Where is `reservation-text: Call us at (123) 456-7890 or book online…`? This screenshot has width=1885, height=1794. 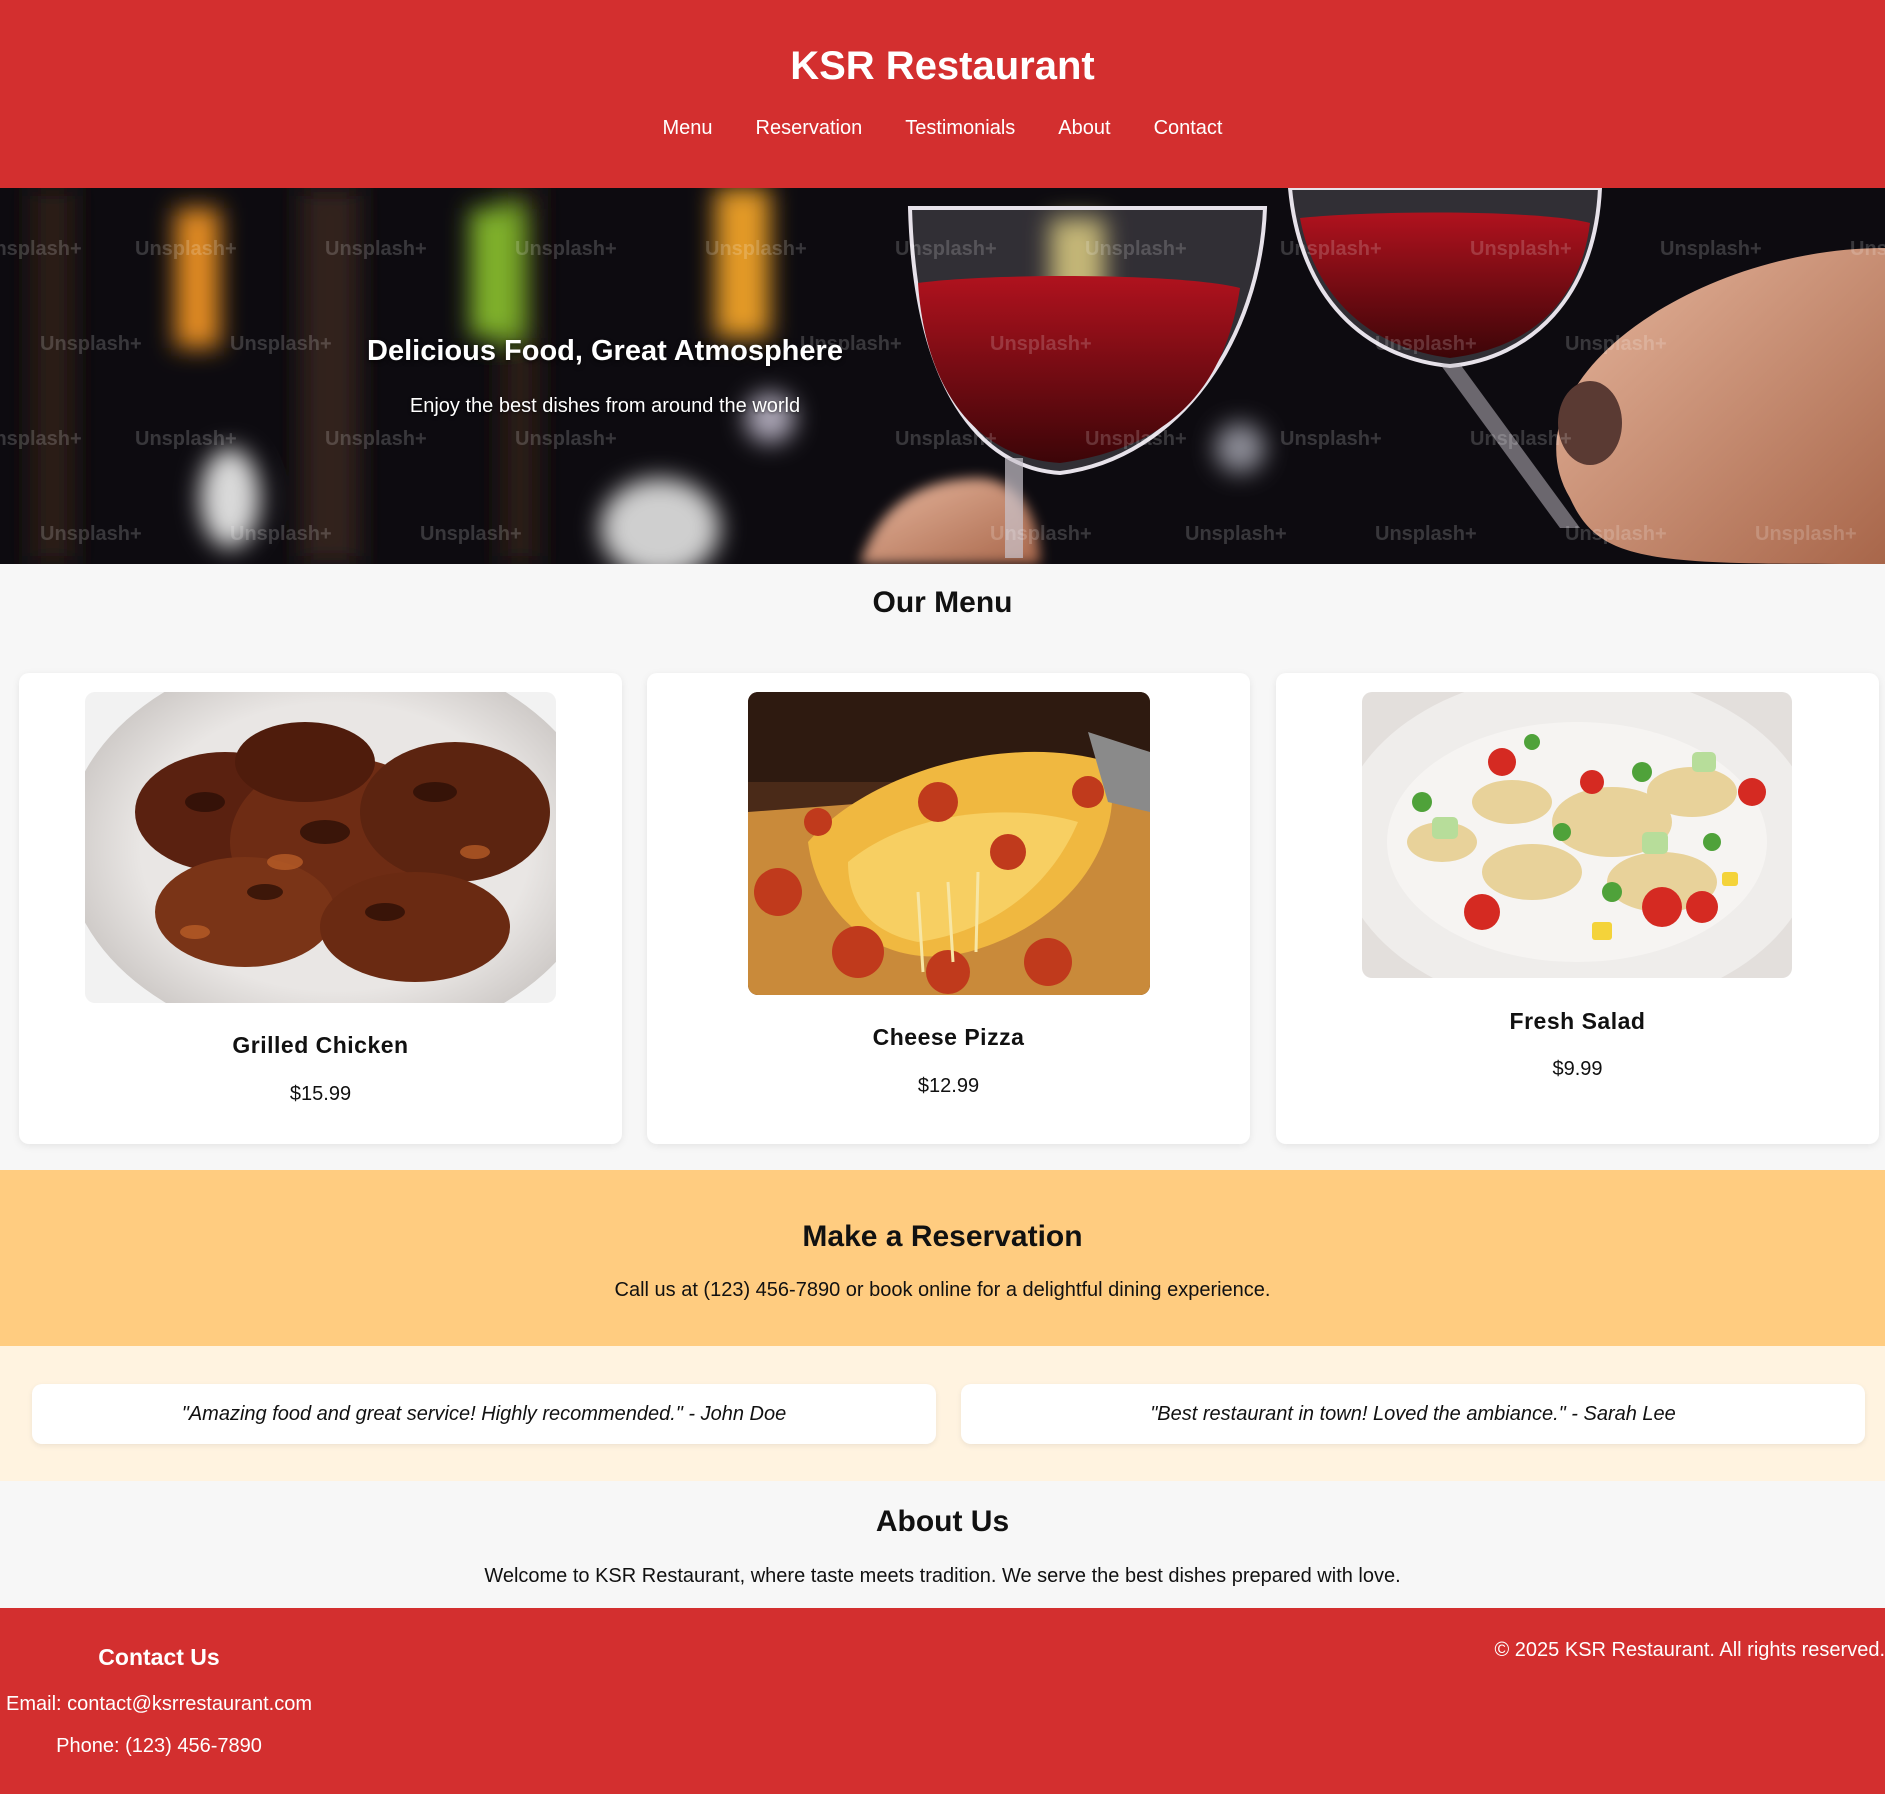
reservation-text: Call us at (123) 456-7890 or book online… is located at coordinates (942, 1290).